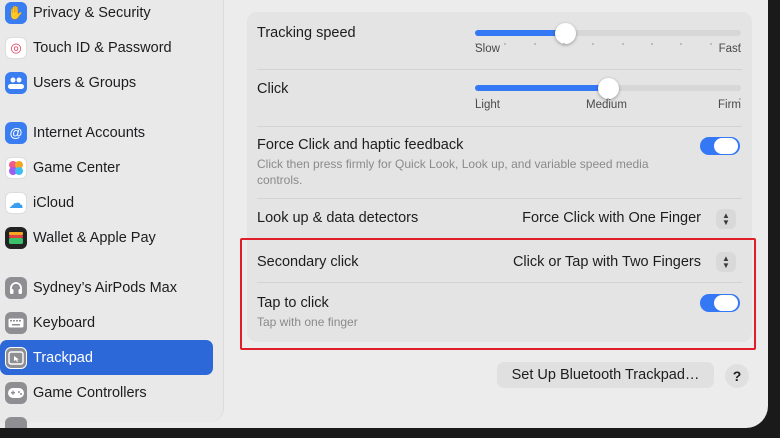  Describe the element at coordinates (90, 392) in the screenshot. I see `sidebar-item-label: Game Controllers` at that location.